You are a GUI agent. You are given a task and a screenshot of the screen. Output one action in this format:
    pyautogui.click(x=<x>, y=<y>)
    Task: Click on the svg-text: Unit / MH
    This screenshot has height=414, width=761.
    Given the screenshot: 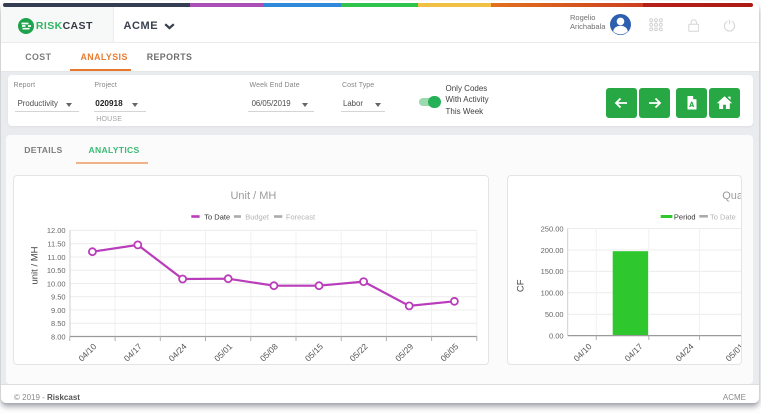 What is the action you would take?
    pyautogui.click(x=253, y=196)
    